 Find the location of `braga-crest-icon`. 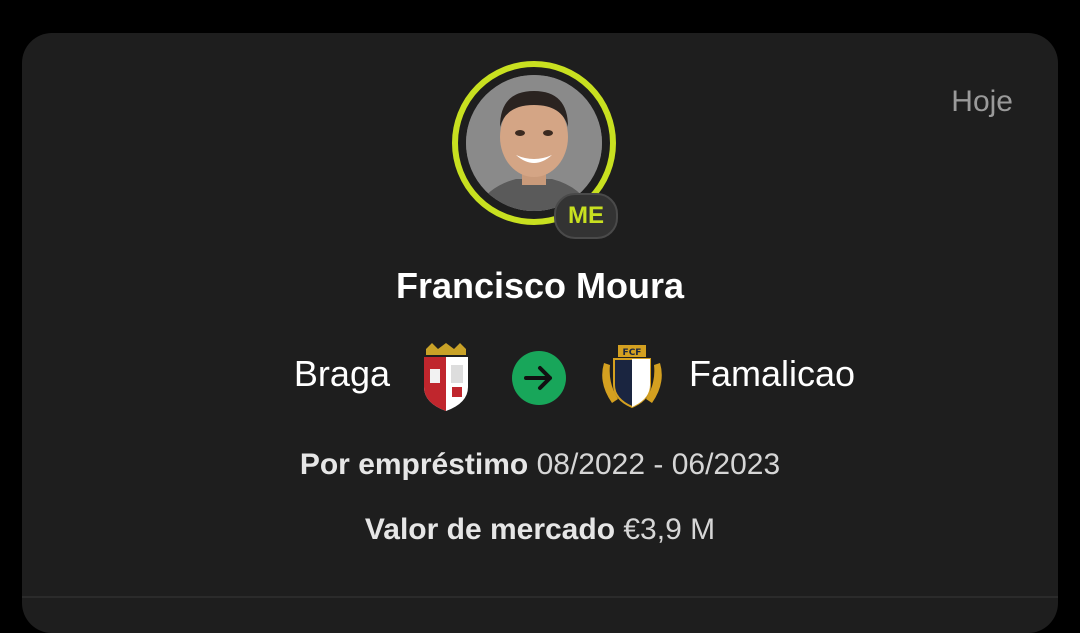

braga-crest-icon is located at coordinates (446, 377).